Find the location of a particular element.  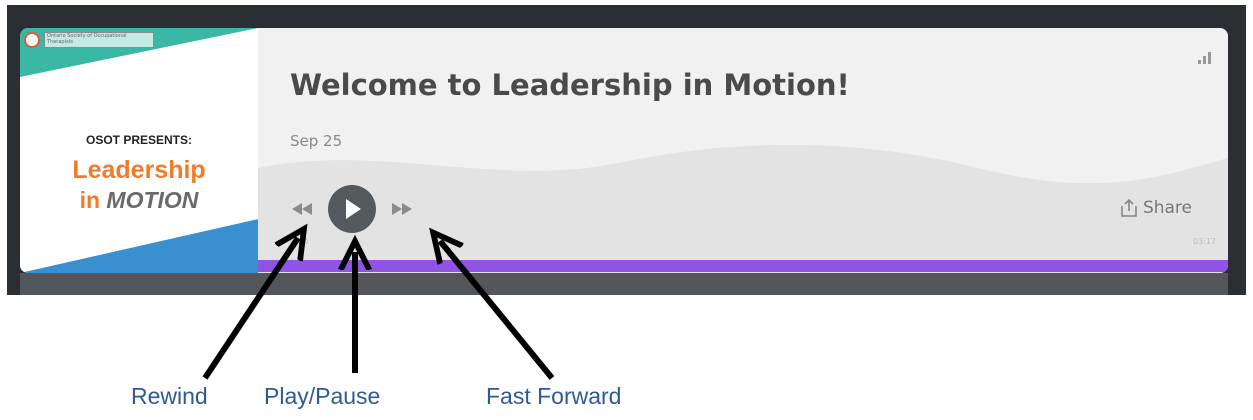

episode-date: Sep 25 is located at coordinates (316, 141).